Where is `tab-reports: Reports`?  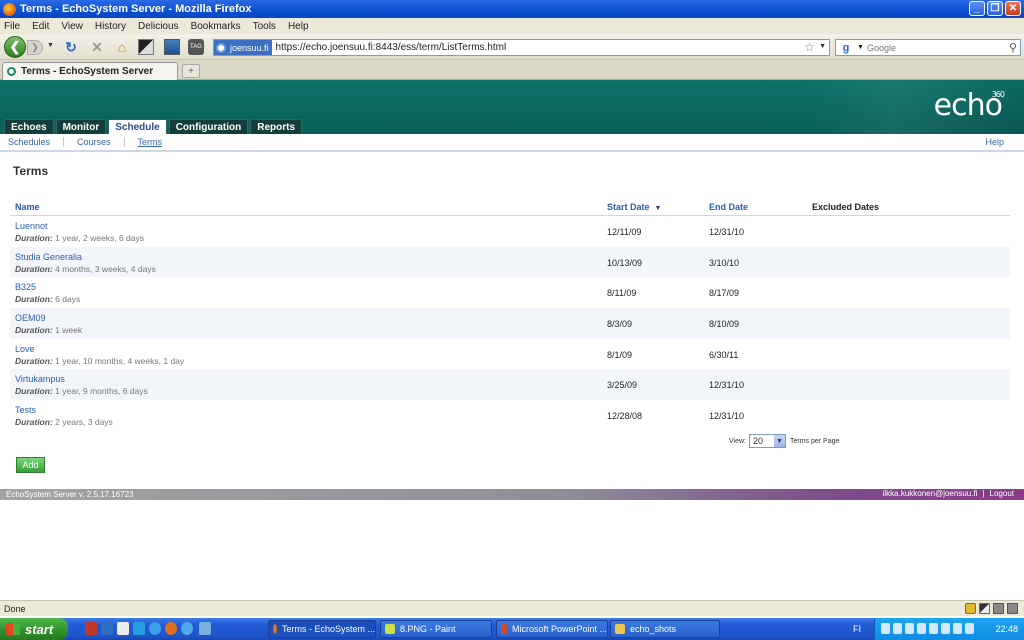 tab-reports: Reports is located at coordinates (276, 126).